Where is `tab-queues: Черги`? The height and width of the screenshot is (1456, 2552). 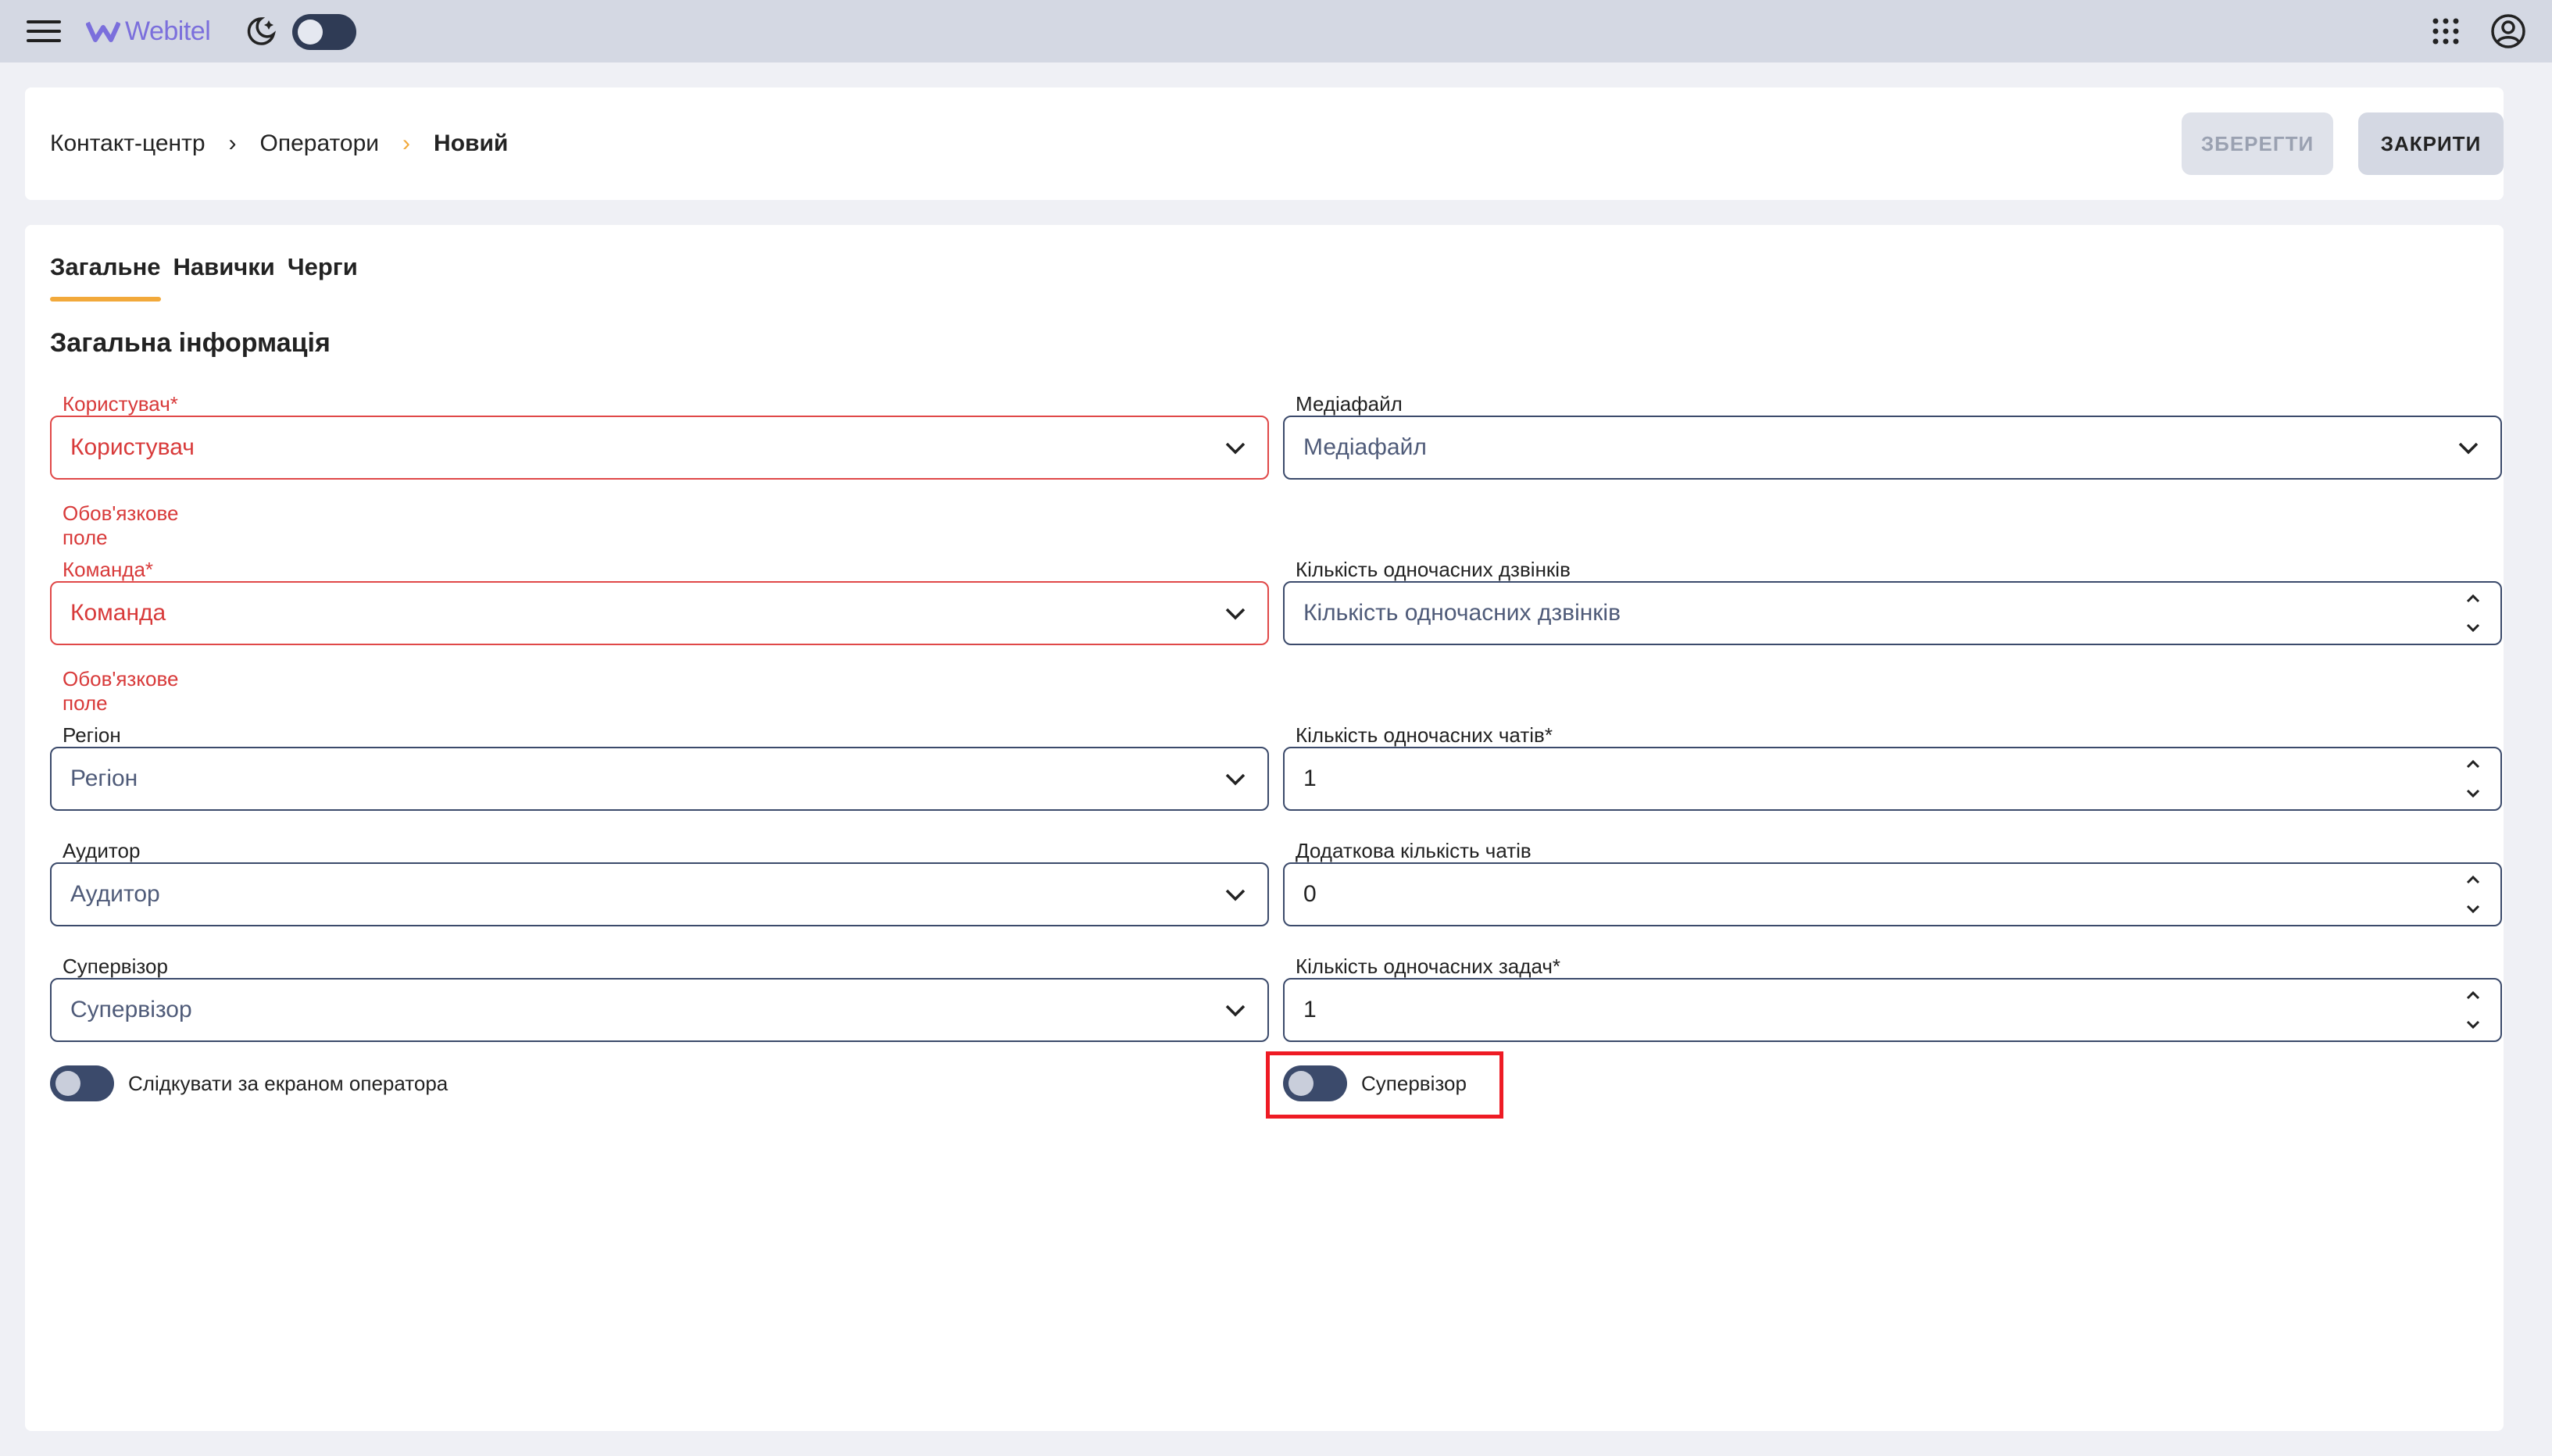 tab-queues: Черги is located at coordinates (323, 277).